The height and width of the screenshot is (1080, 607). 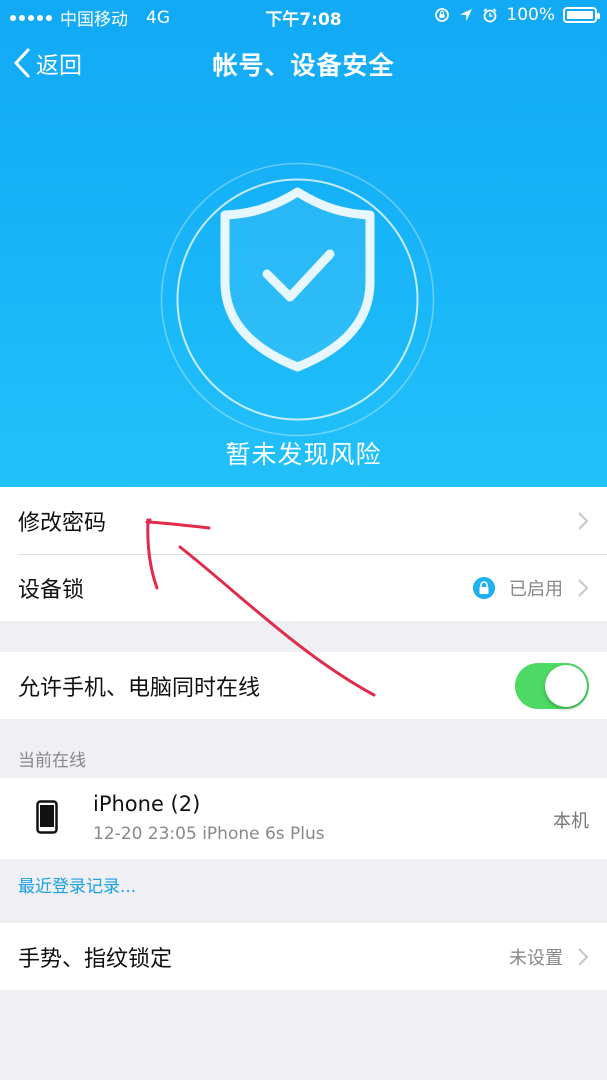 I want to click on allow-simultaneous-row: 允许手机、电脑同时在线, so click(x=303, y=685).